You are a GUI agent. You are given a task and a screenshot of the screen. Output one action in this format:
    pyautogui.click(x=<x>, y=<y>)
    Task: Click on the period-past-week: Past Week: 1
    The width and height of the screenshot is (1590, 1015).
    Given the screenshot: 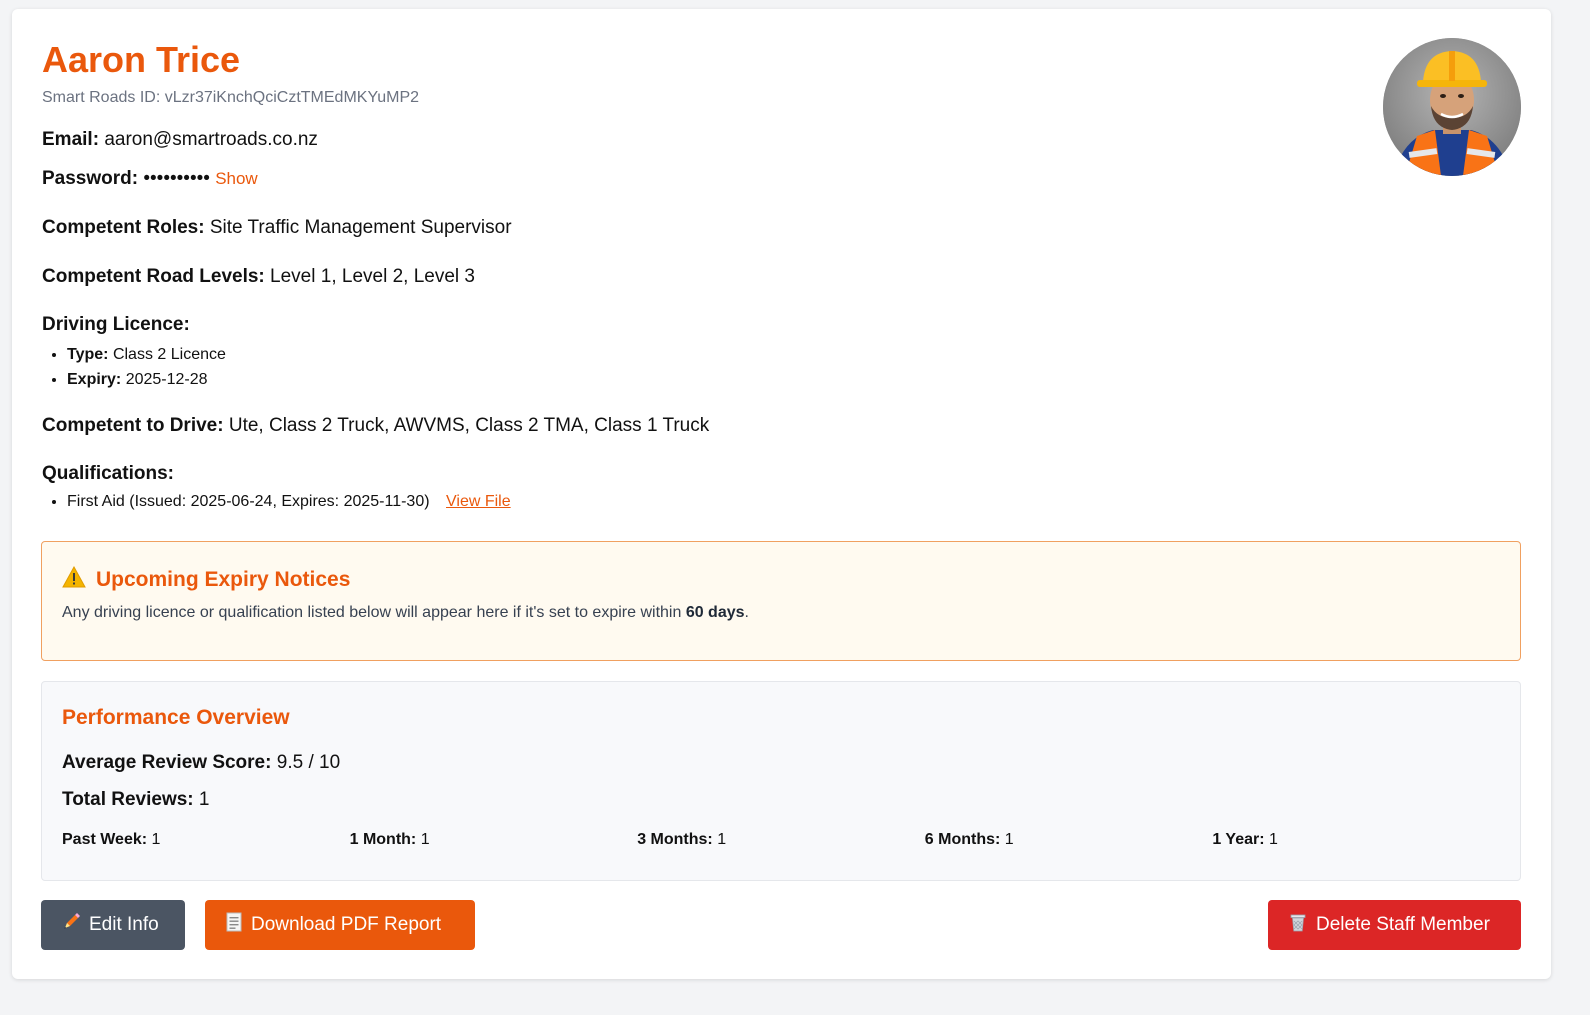 What is the action you would take?
    pyautogui.click(x=206, y=840)
    